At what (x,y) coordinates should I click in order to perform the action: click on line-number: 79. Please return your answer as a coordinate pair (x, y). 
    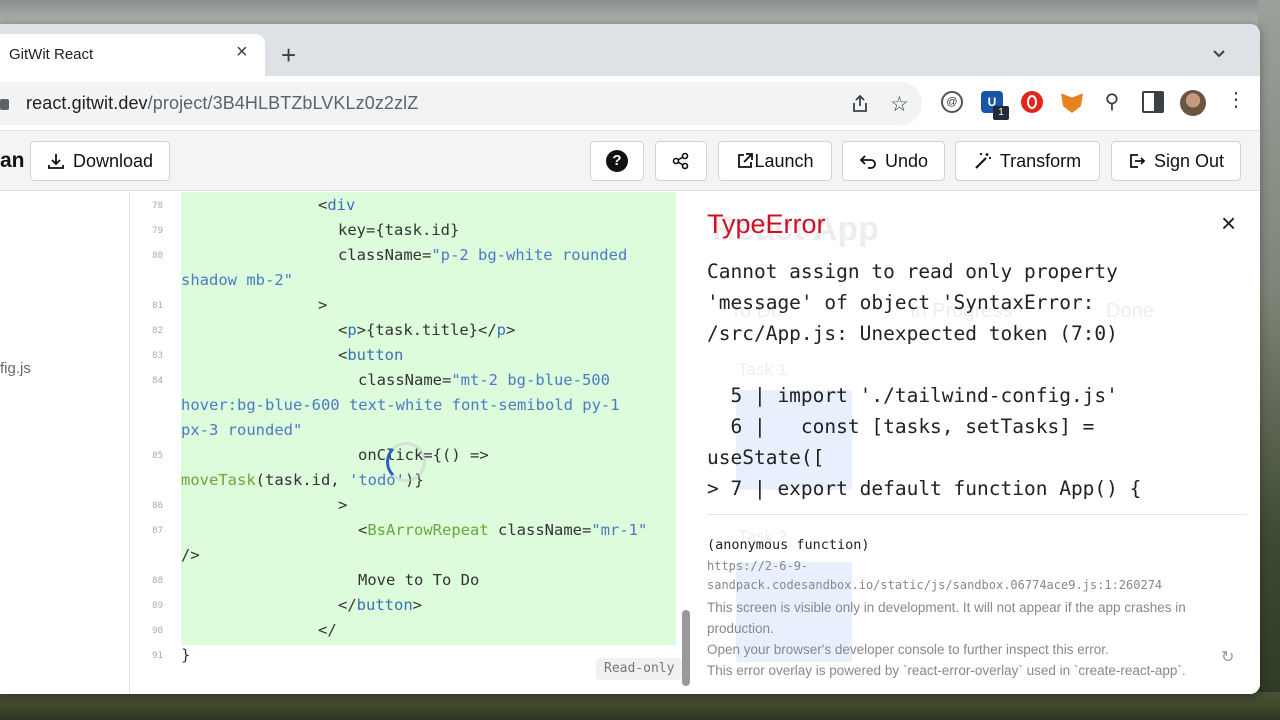
    Looking at the image, I should click on (157, 231).